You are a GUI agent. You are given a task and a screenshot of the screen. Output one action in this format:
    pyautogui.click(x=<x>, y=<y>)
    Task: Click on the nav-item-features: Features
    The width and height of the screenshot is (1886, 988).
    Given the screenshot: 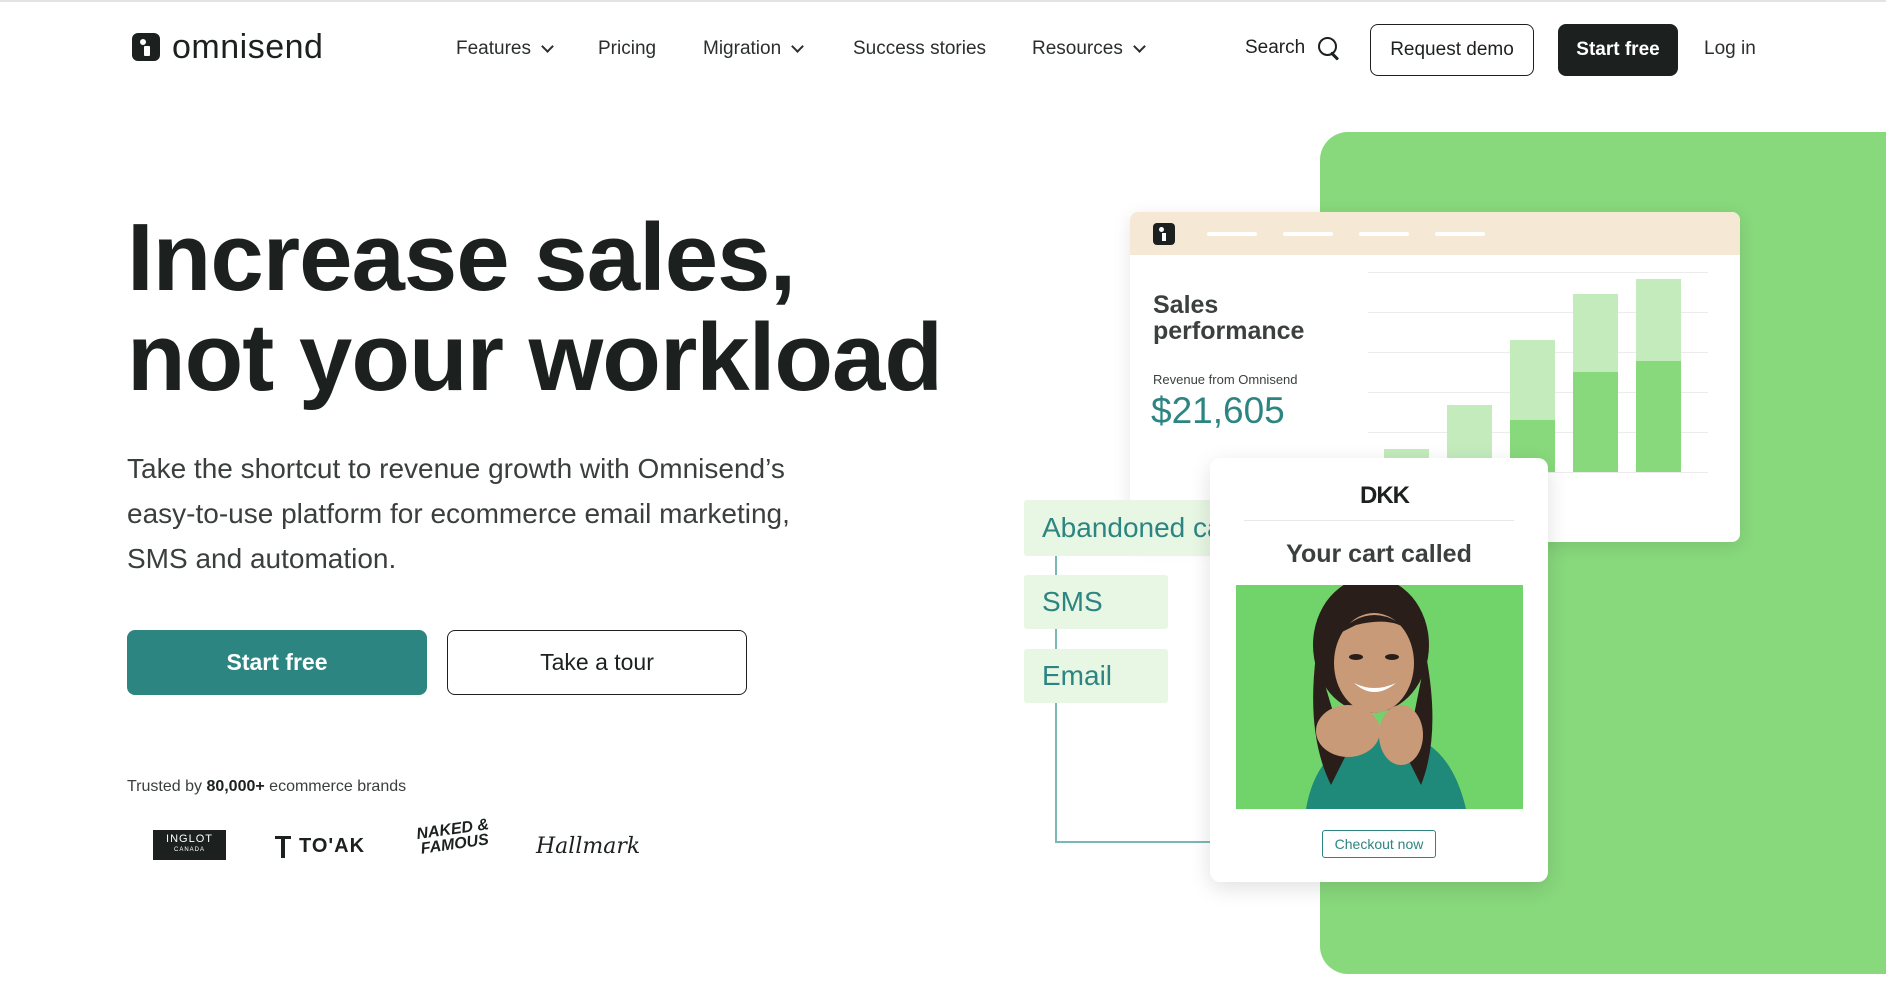 What is the action you would take?
    pyautogui.click(x=505, y=49)
    